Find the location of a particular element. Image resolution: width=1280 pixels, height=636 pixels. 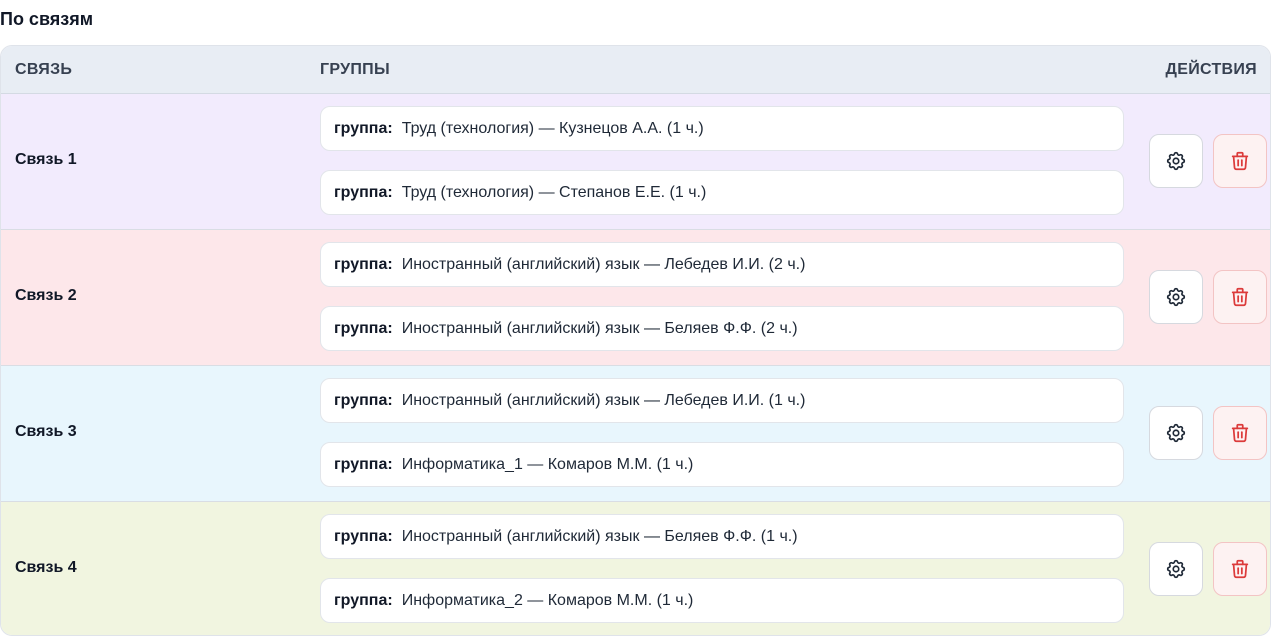

column-header-groups: ГРУППЫ is located at coordinates (355, 69).